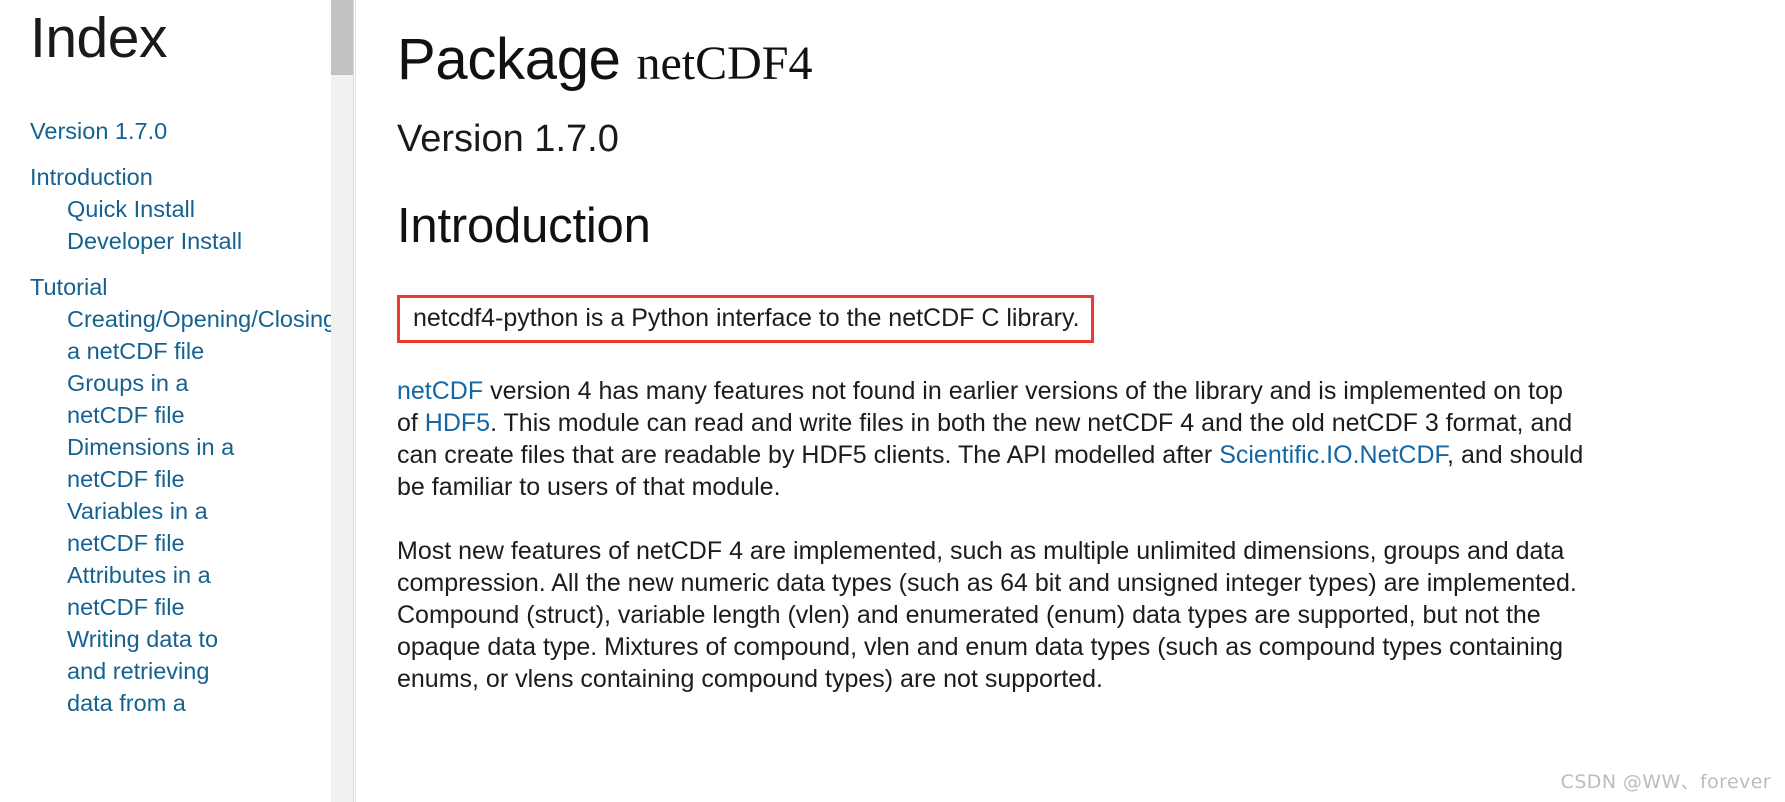  What do you see at coordinates (165, 287) in the screenshot?
I see `sidebar-item: Tutorial` at bounding box center [165, 287].